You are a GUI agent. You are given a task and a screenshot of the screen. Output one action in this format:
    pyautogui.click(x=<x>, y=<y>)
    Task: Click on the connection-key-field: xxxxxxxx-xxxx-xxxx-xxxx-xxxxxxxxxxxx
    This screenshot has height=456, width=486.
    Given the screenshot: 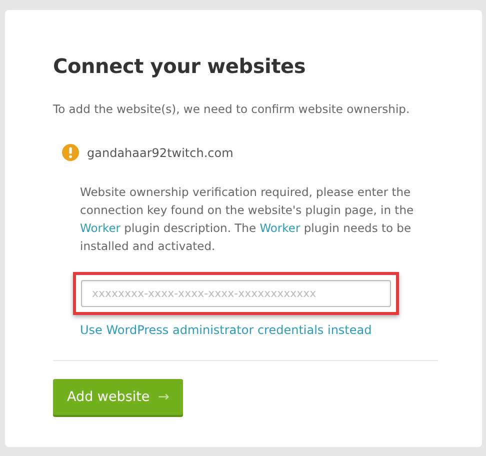 What is the action you would take?
    pyautogui.click(x=236, y=293)
    